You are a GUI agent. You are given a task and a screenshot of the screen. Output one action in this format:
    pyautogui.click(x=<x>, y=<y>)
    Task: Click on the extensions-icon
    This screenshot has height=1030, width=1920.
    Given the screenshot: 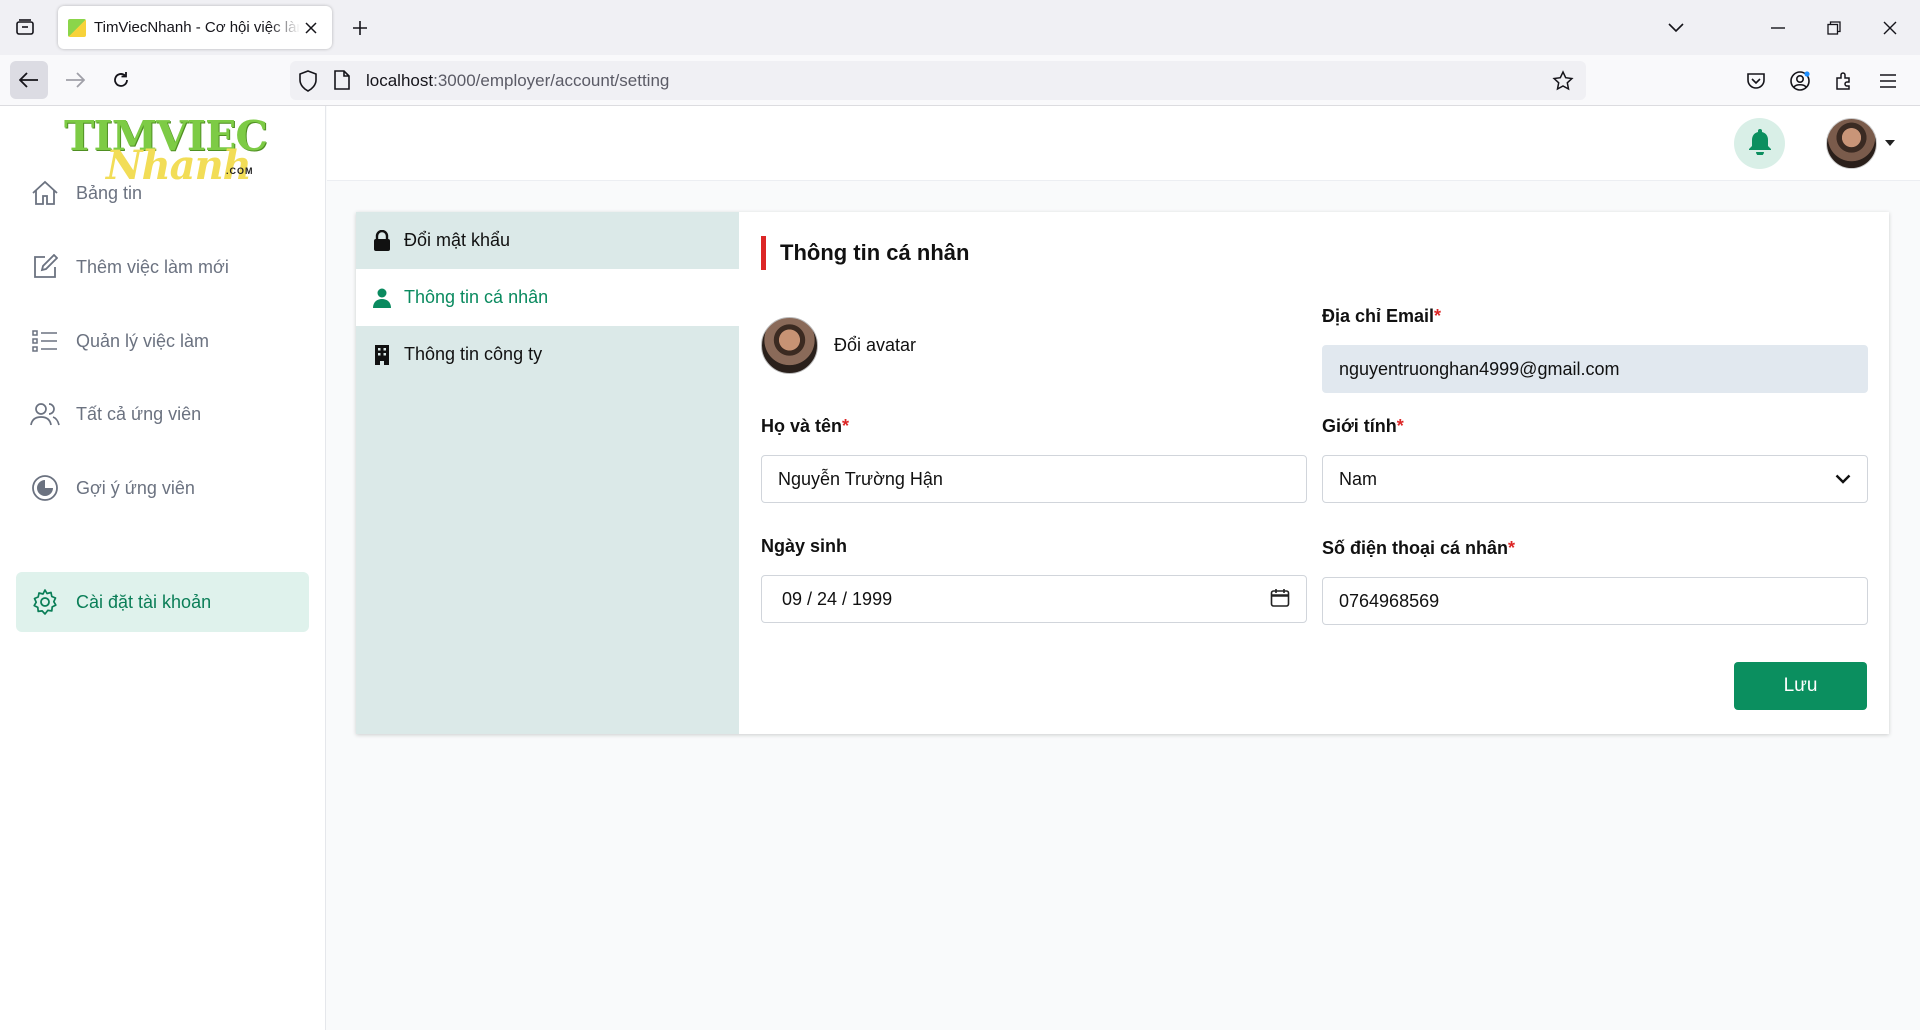 What is the action you would take?
    pyautogui.click(x=1844, y=81)
    